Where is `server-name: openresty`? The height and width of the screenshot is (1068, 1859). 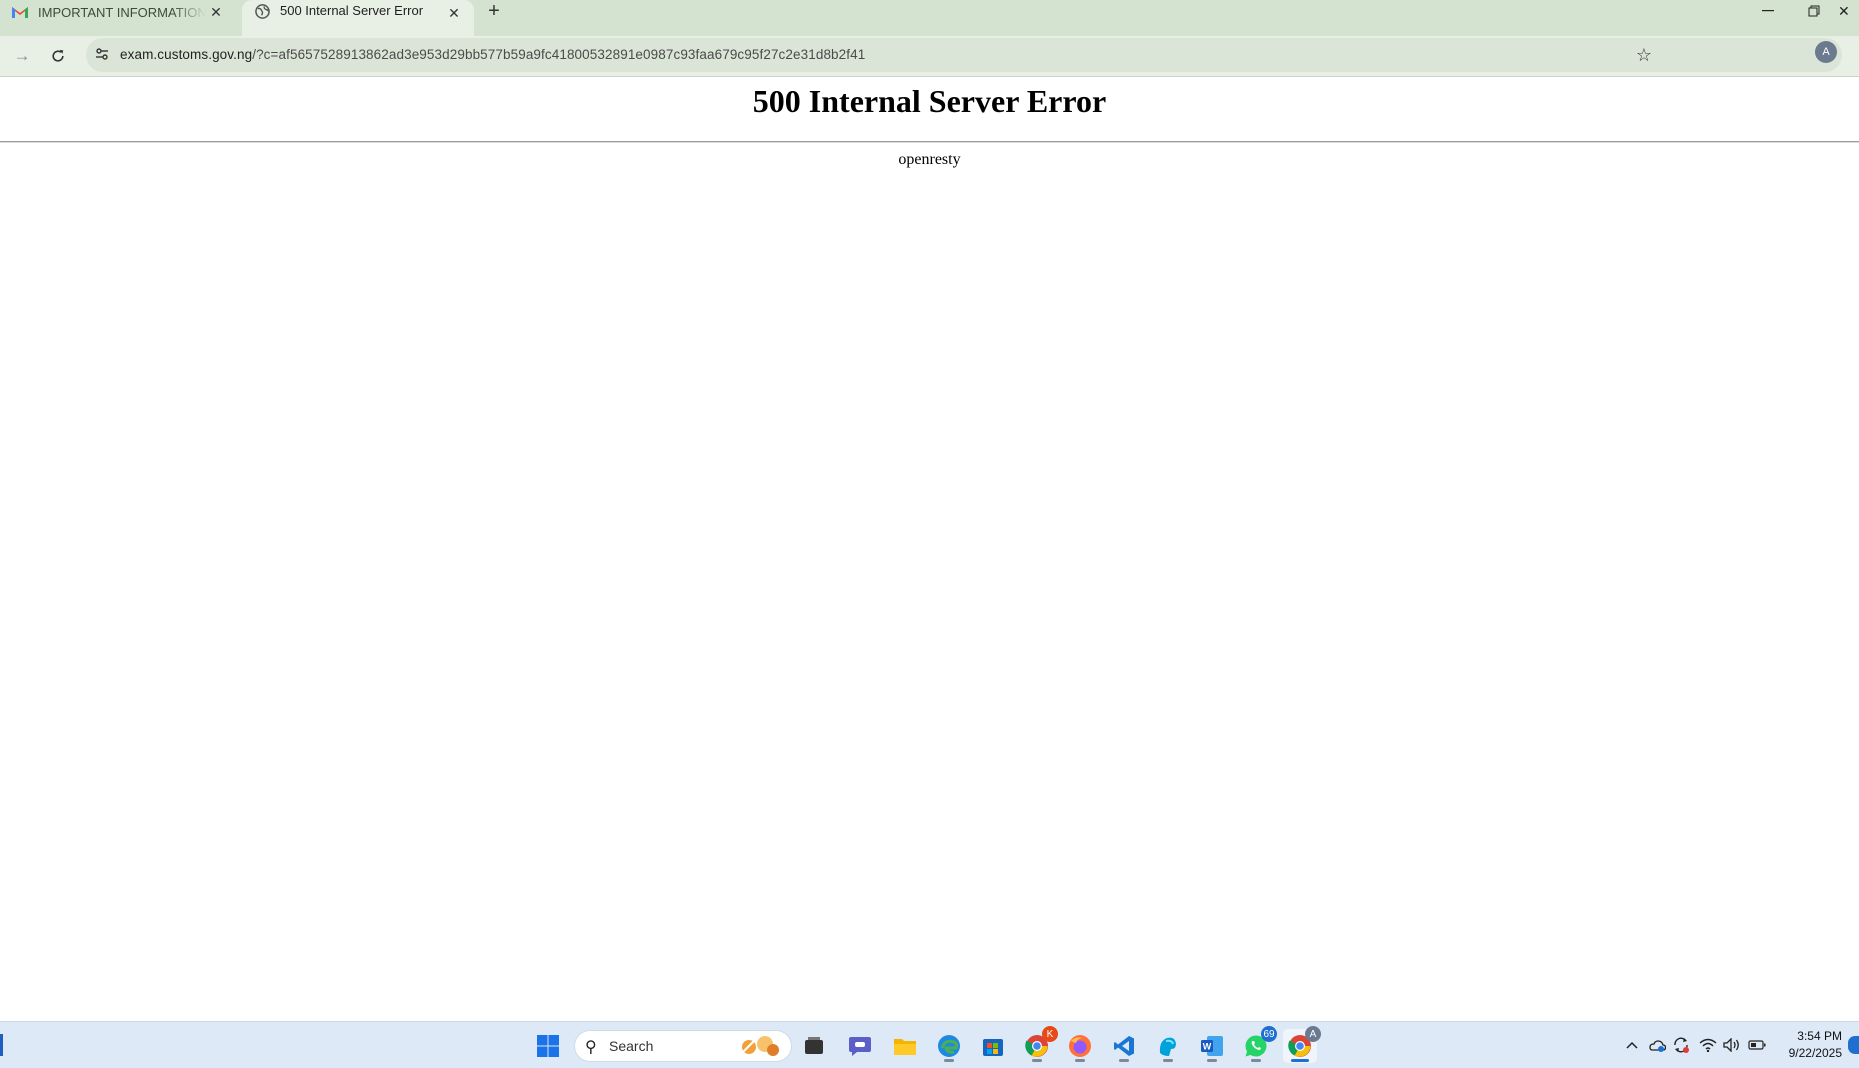
server-name: openresty is located at coordinates (929, 159).